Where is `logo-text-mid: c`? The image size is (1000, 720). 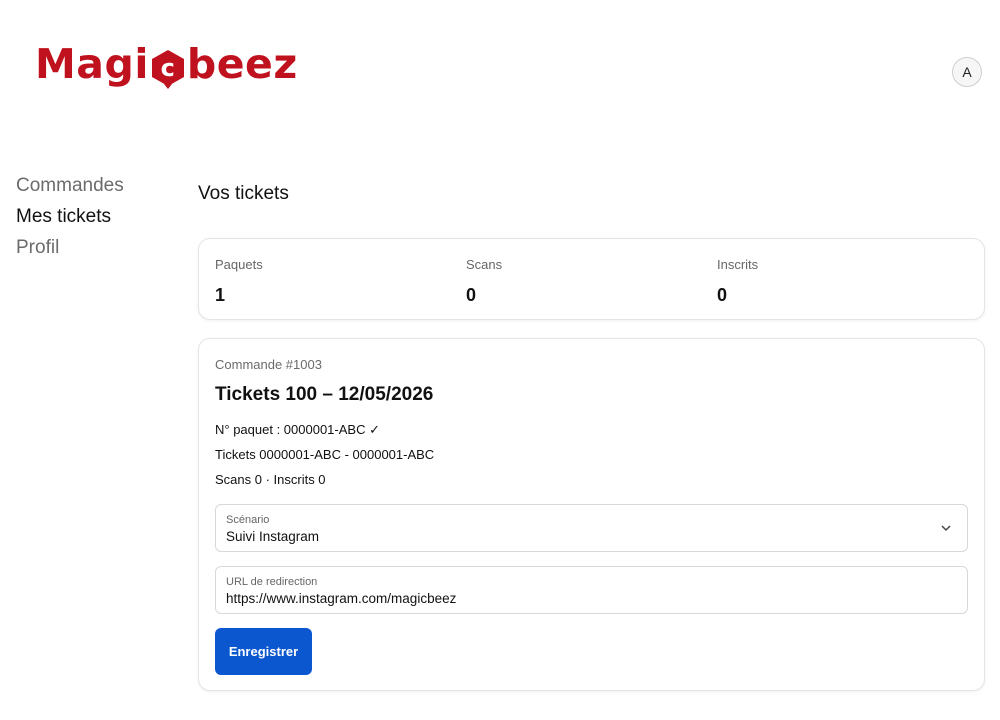
logo-text-mid: c is located at coordinates (168, 68).